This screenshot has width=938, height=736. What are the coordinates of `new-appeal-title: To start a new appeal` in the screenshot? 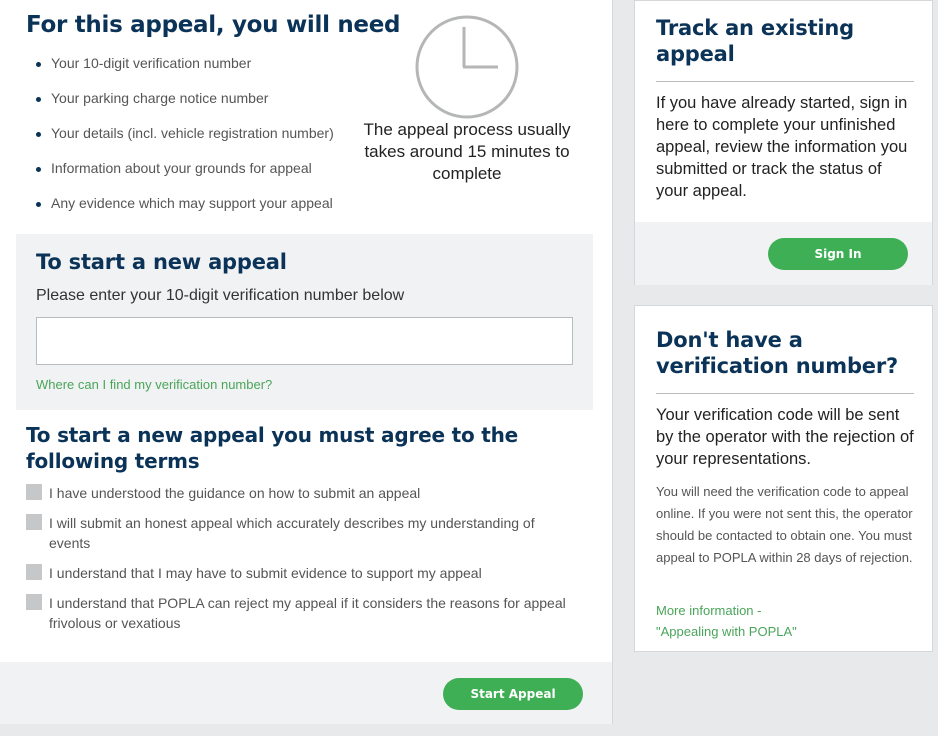 It's located at (161, 262).